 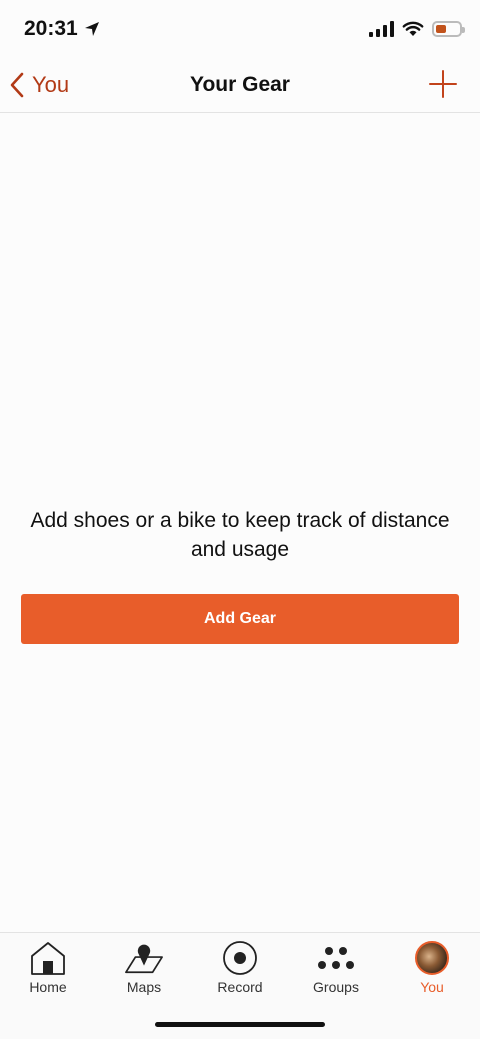 I want to click on battery-icon, so click(x=448, y=29).